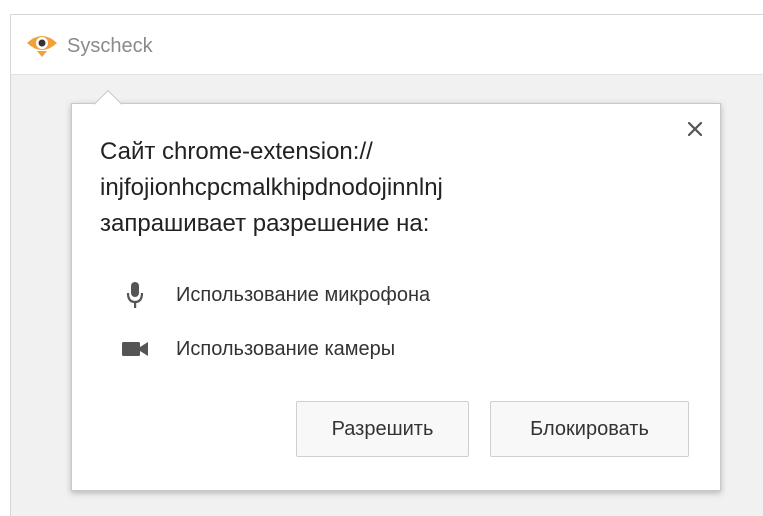  What do you see at coordinates (236, 151) in the screenshot?
I see `message-line: Сайт chrome-extension://` at bounding box center [236, 151].